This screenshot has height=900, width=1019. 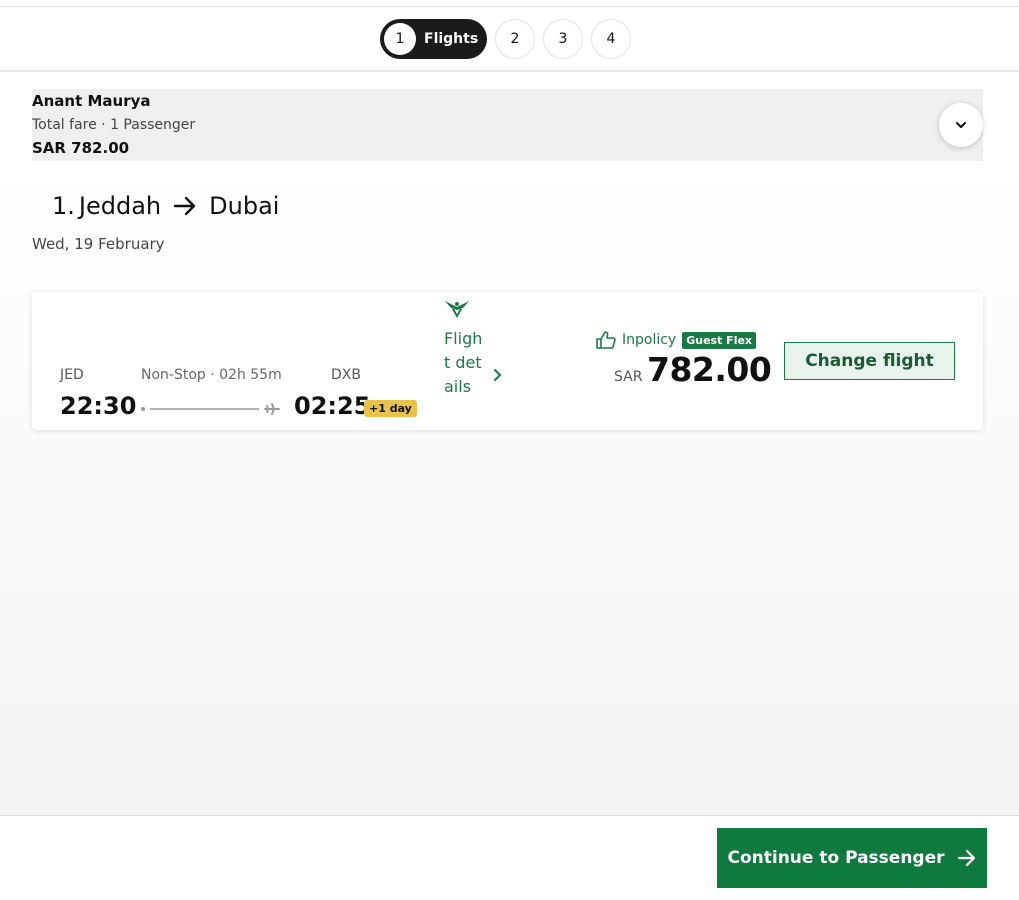 What do you see at coordinates (120, 206) in the screenshot?
I see `route-origin: Jeddah` at bounding box center [120, 206].